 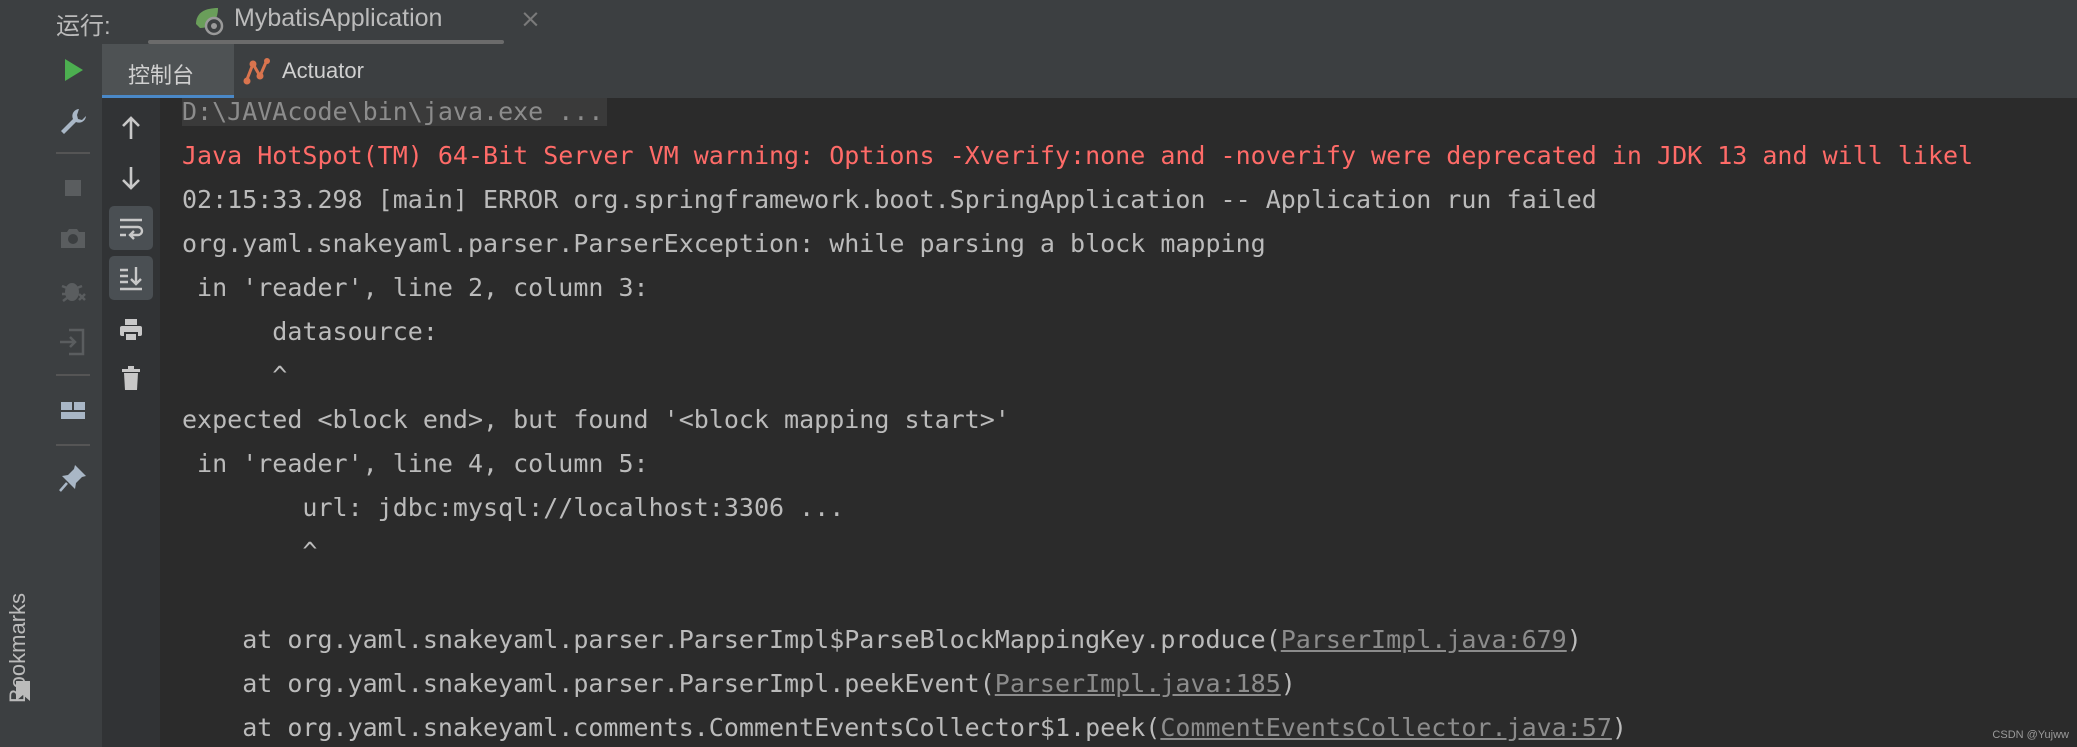 I want to click on tab-actuator-label: Actuator, so click(x=323, y=70).